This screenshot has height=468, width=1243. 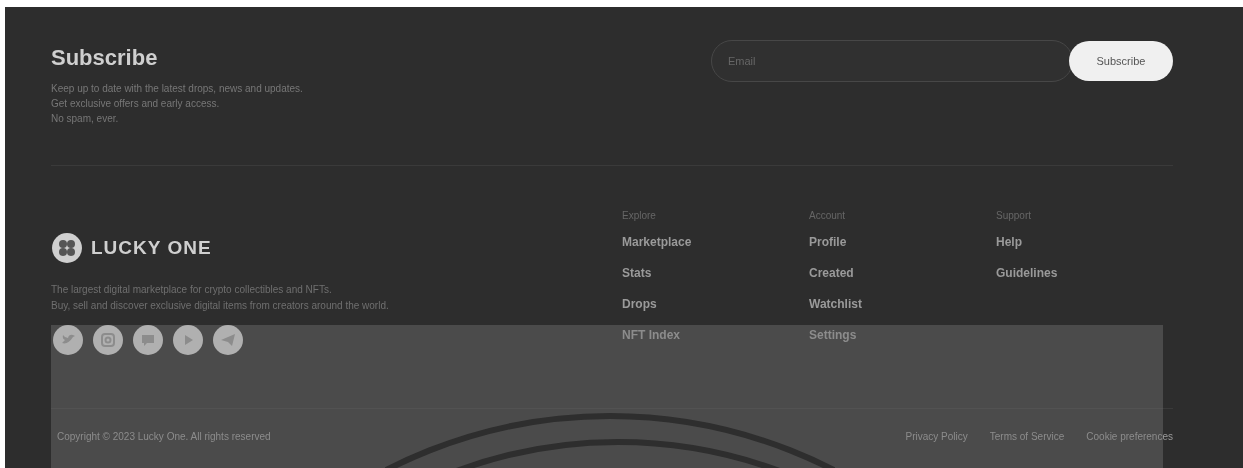 What do you see at coordinates (188, 340) in the screenshot?
I see `play-icon` at bounding box center [188, 340].